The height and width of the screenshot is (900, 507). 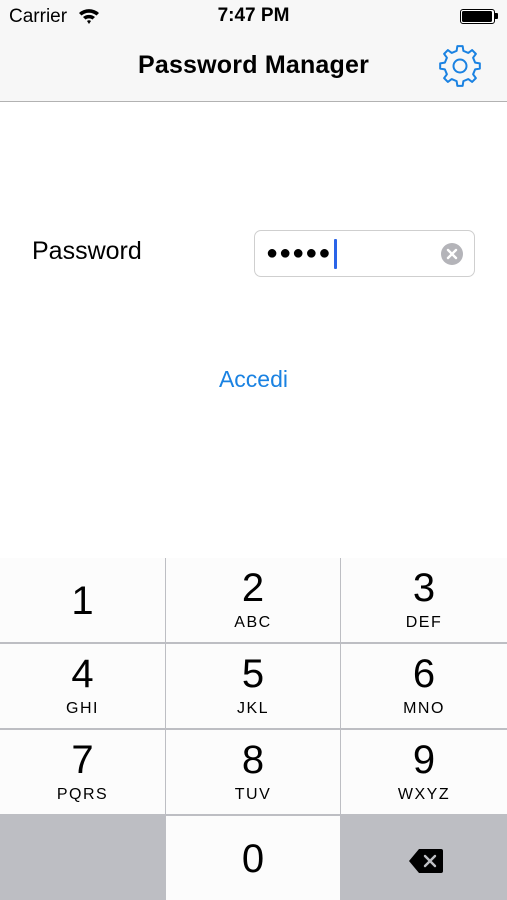 What do you see at coordinates (424, 794) in the screenshot?
I see `key-letters: WXYZ` at bounding box center [424, 794].